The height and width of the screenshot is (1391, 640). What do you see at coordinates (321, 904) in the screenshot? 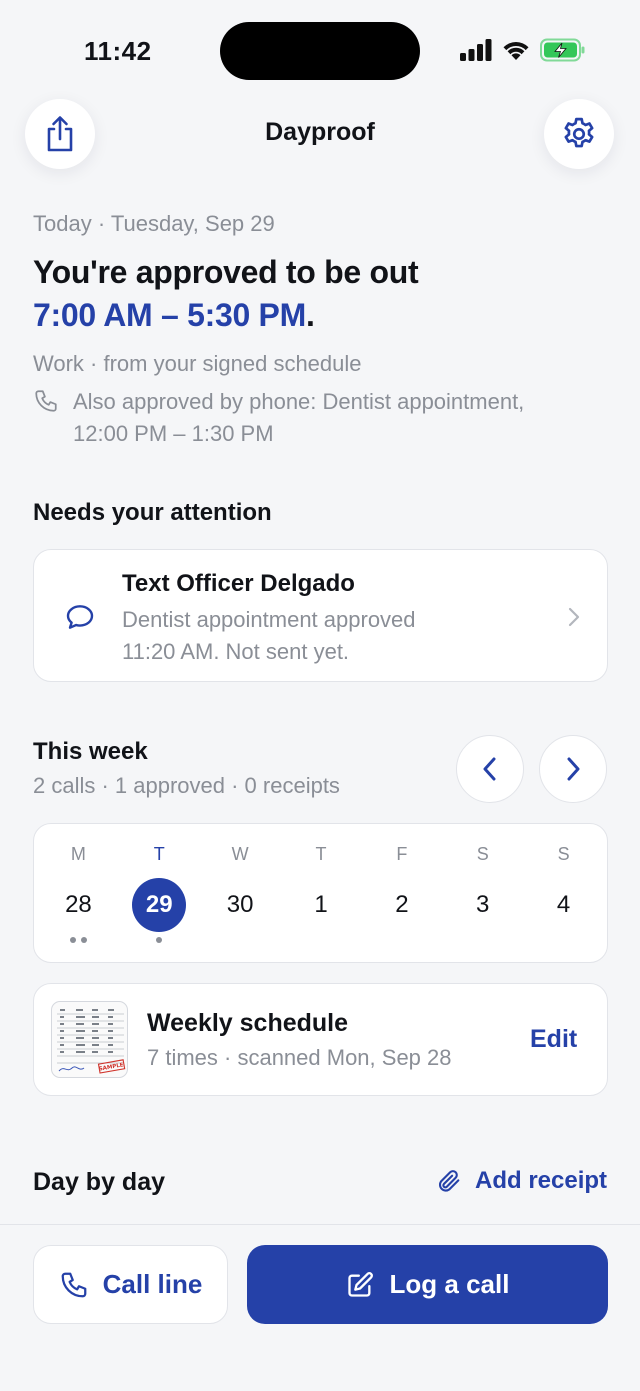
I see `day-number: 1` at bounding box center [321, 904].